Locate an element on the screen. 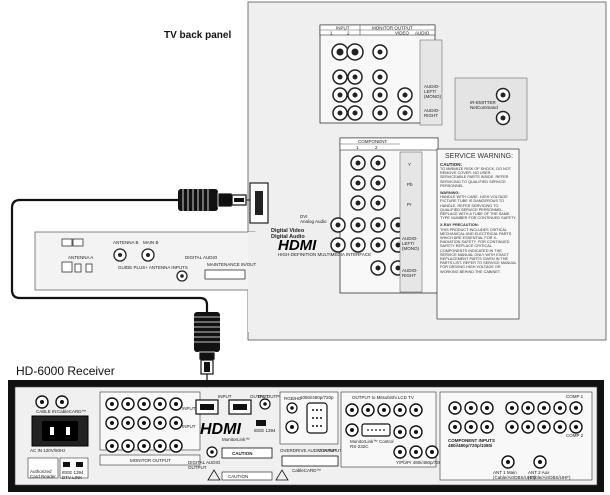  rx-label-cablecard-top: CableCARD™ is located at coordinates (71, 411).